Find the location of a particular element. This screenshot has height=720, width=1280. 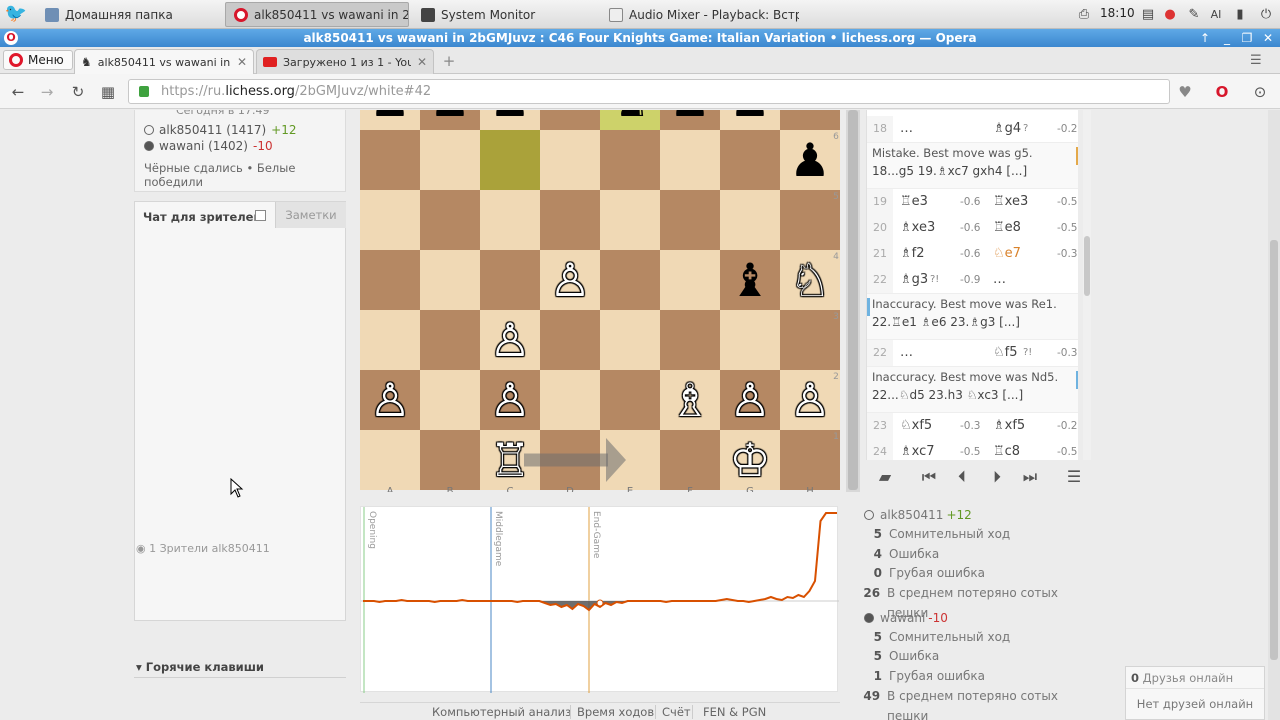

black-move: ♖c8 is located at coordinates (1006, 449).